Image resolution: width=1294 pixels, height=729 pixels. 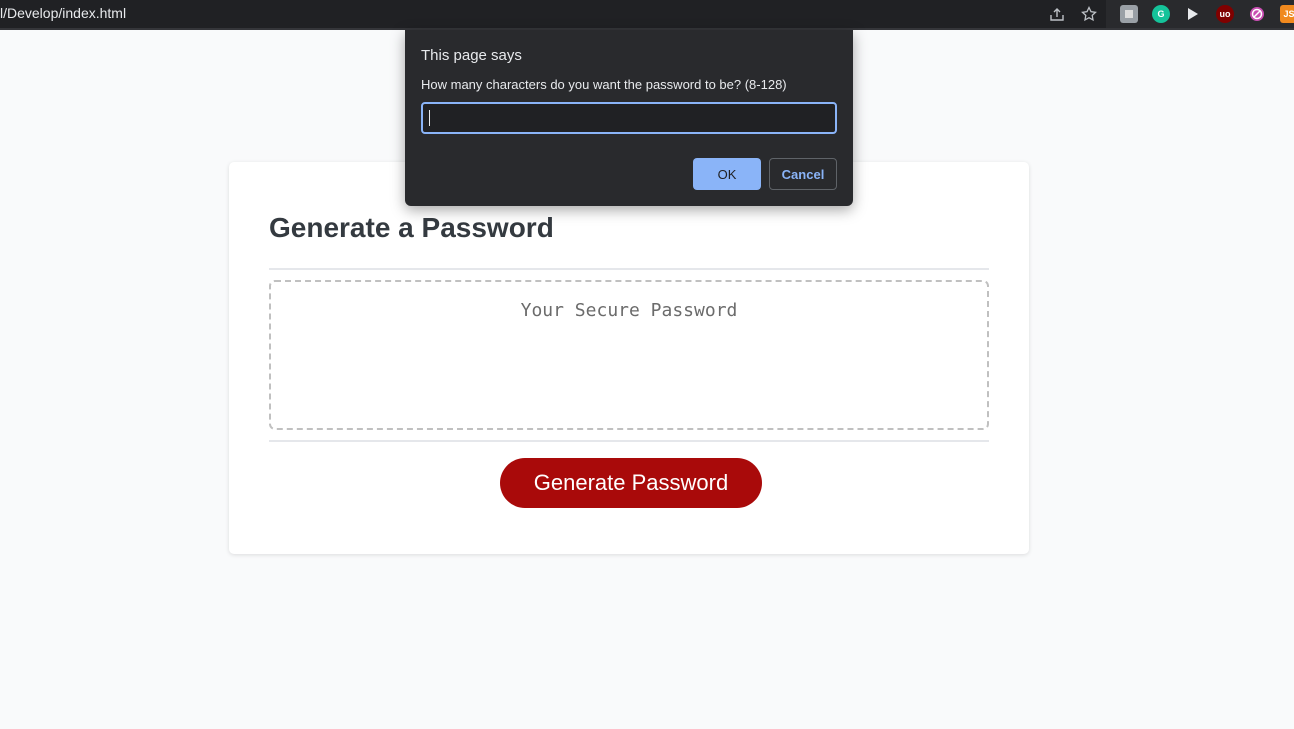 What do you see at coordinates (727, 174) in the screenshot?
I see `ok-button: OK` at bounding box center [727, 174].